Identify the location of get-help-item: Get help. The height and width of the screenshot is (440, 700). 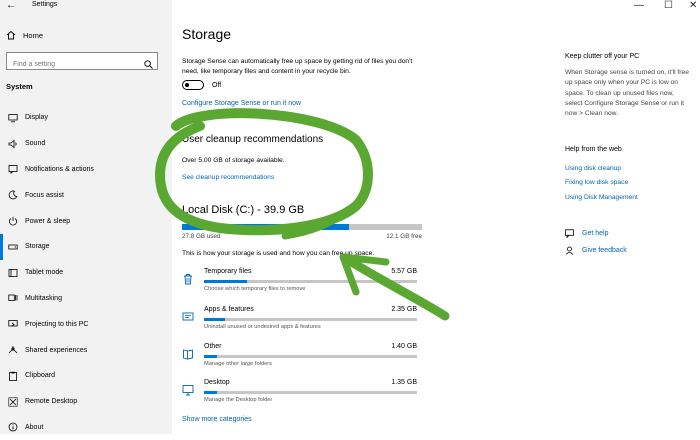
(586, 233).